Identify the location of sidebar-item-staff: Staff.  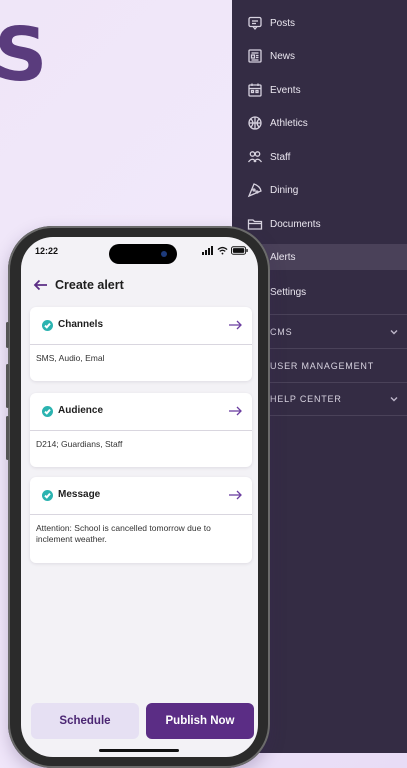
(319, 157).